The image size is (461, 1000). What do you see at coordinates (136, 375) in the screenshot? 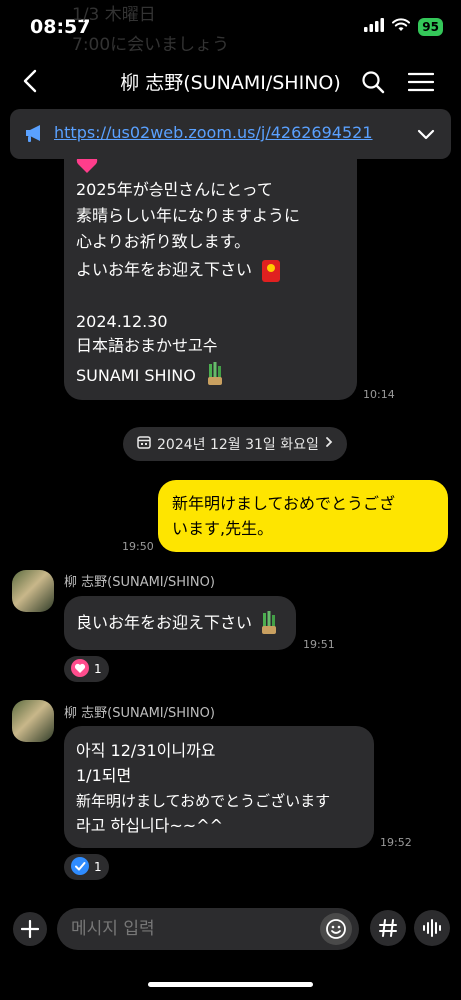
I see `message-line: SUNAMI SHINO` at bounding box center [136, 375].